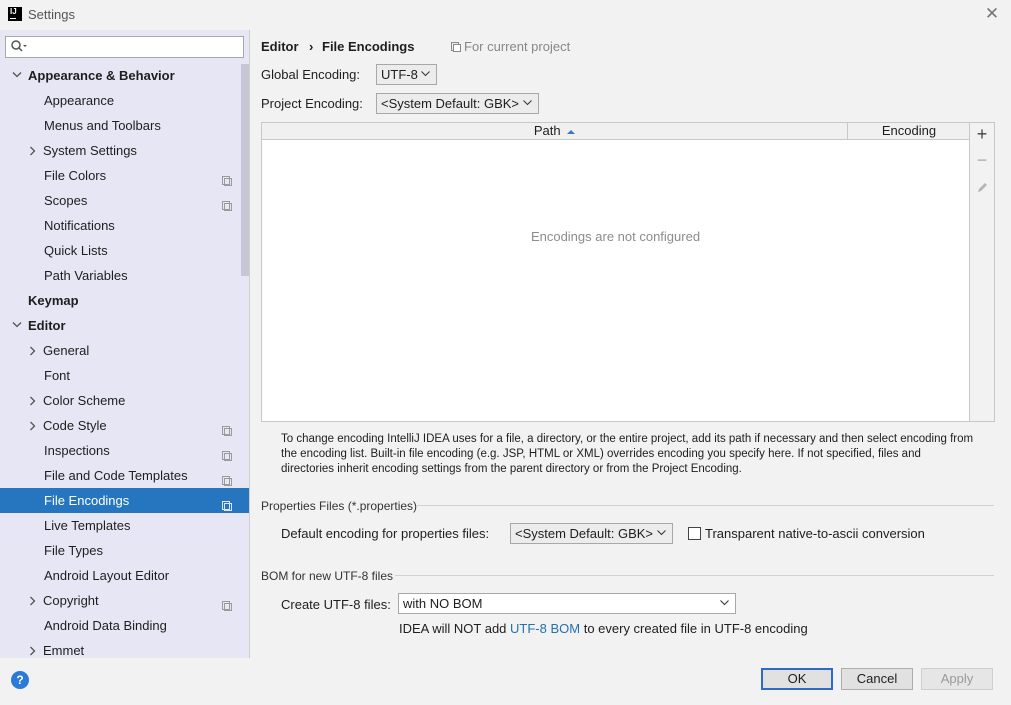 The width and height of the screenshot is (1011, 705). Describe the element at coordinates (120, 250) in the screenshot. I see `sidebar-item: Quick Lists` at that location.